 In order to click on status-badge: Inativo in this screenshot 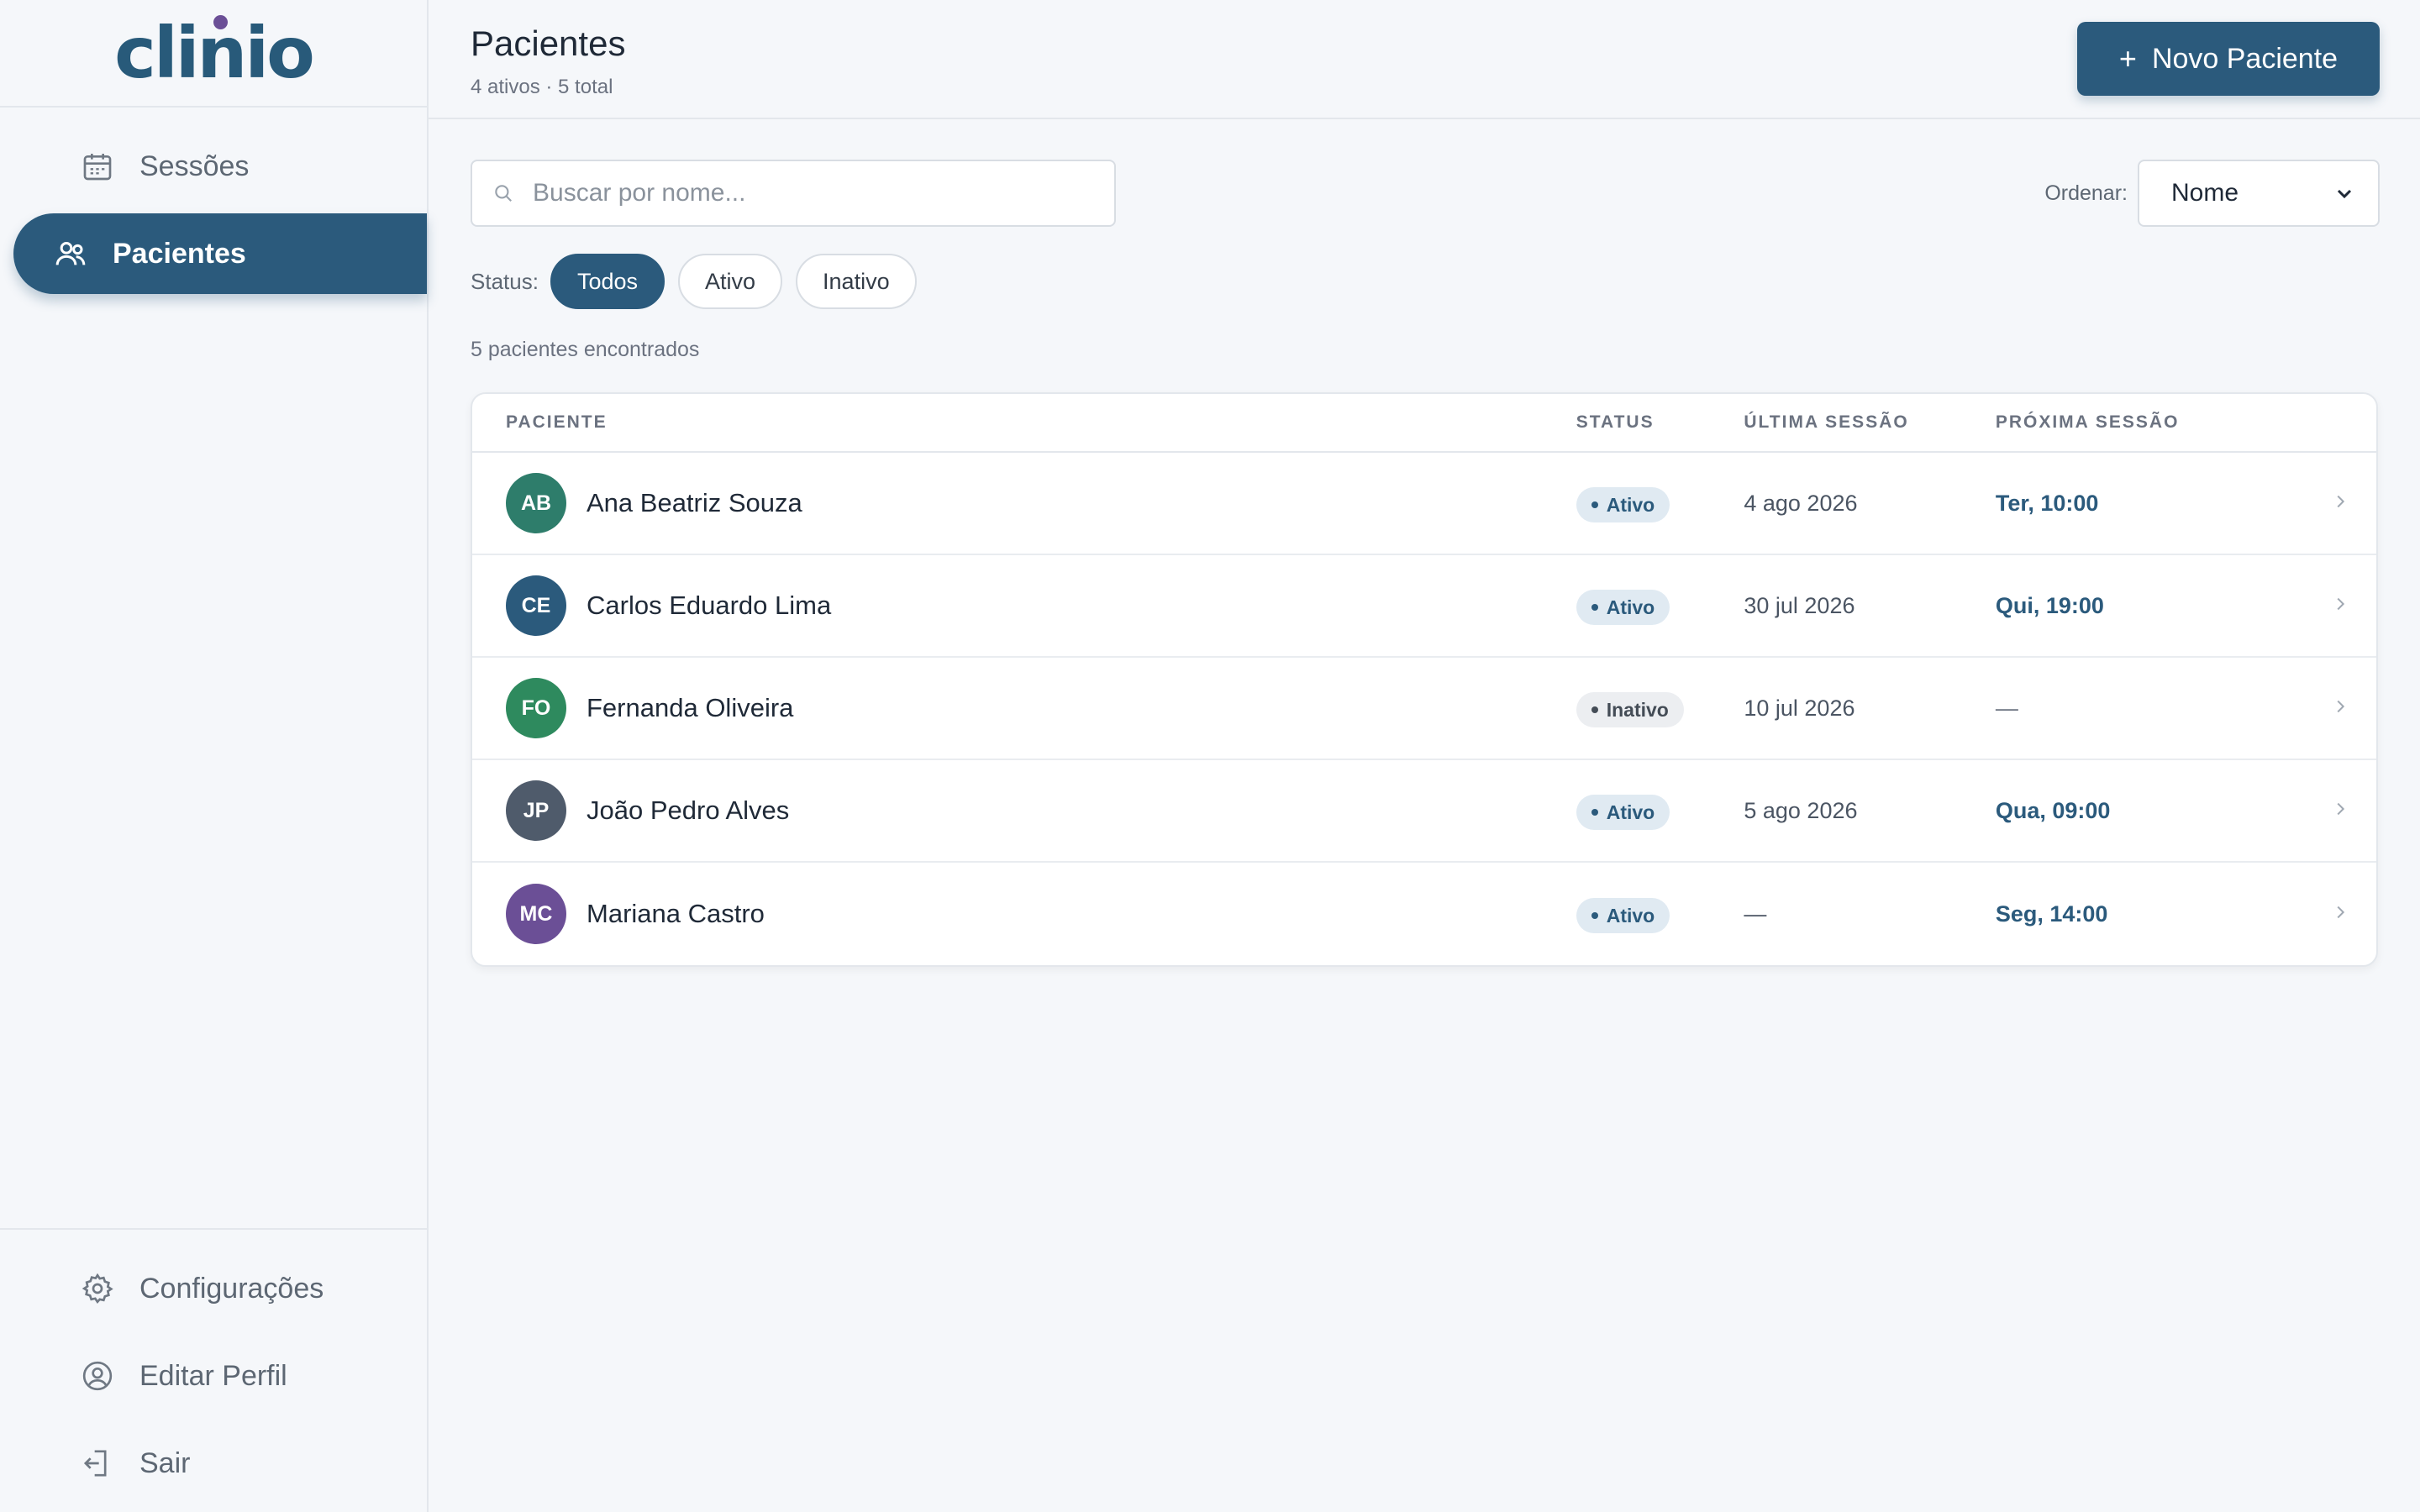, I will do `click(1630, 709)`.